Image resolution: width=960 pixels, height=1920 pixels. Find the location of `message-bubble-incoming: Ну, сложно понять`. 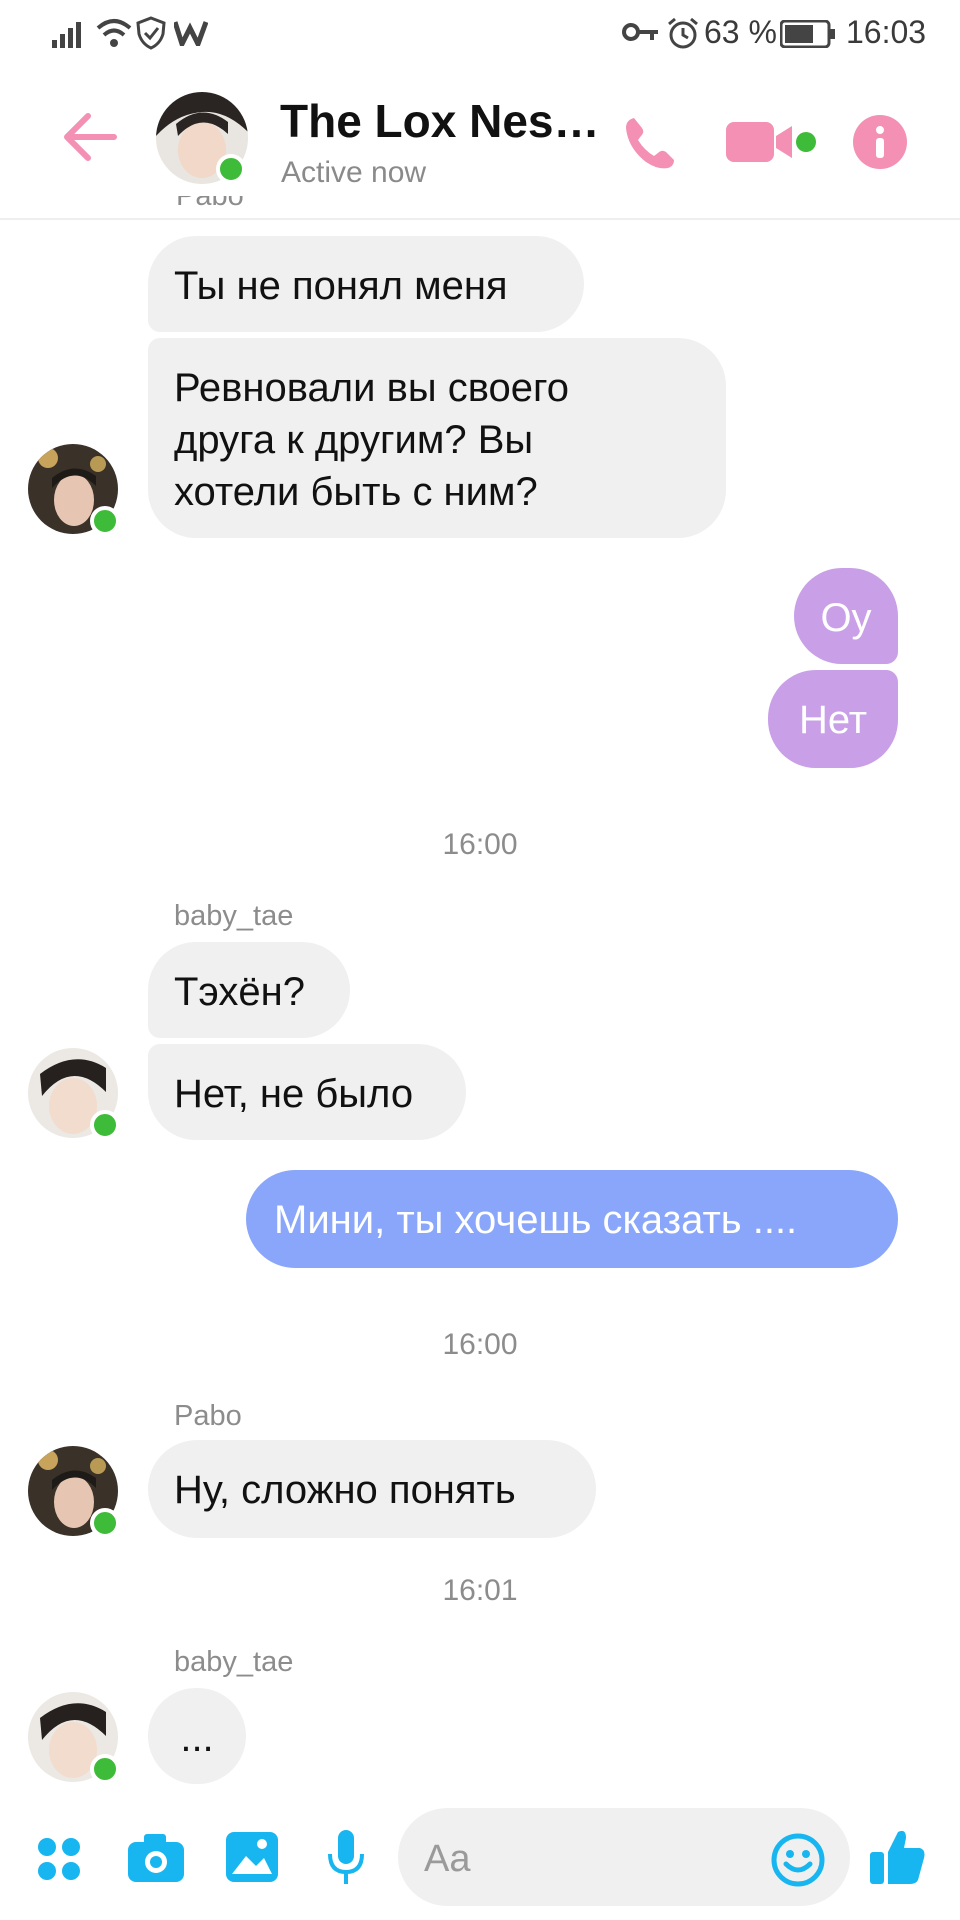

message-bubble-incoming: Ну, сложно понять is located at coordinates (372, 1489).